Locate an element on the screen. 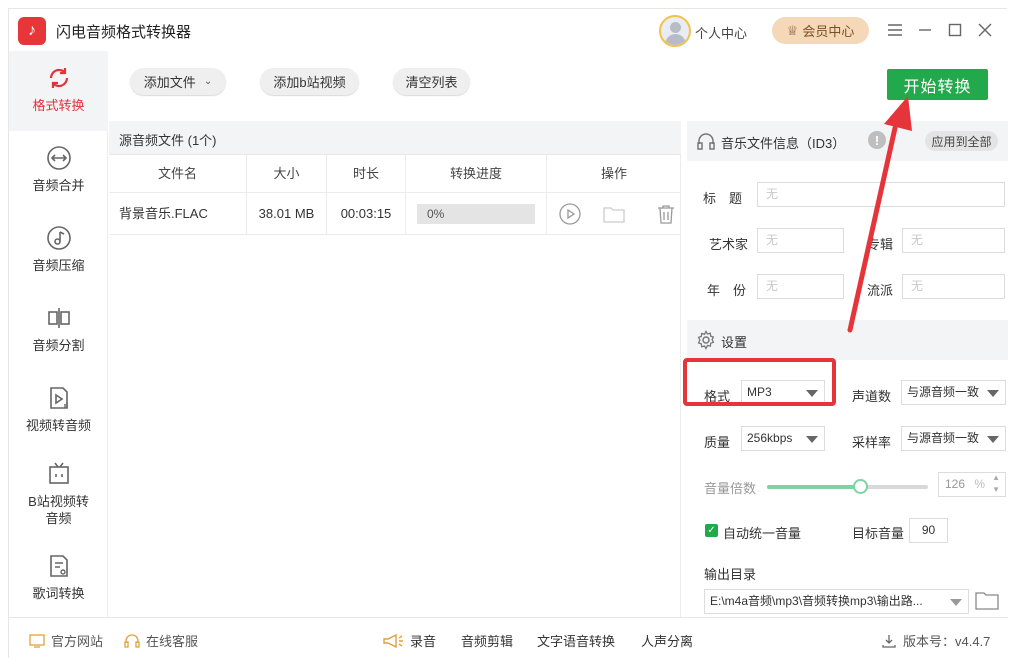  volume-value: 126 is located at coordinates (955, 484).